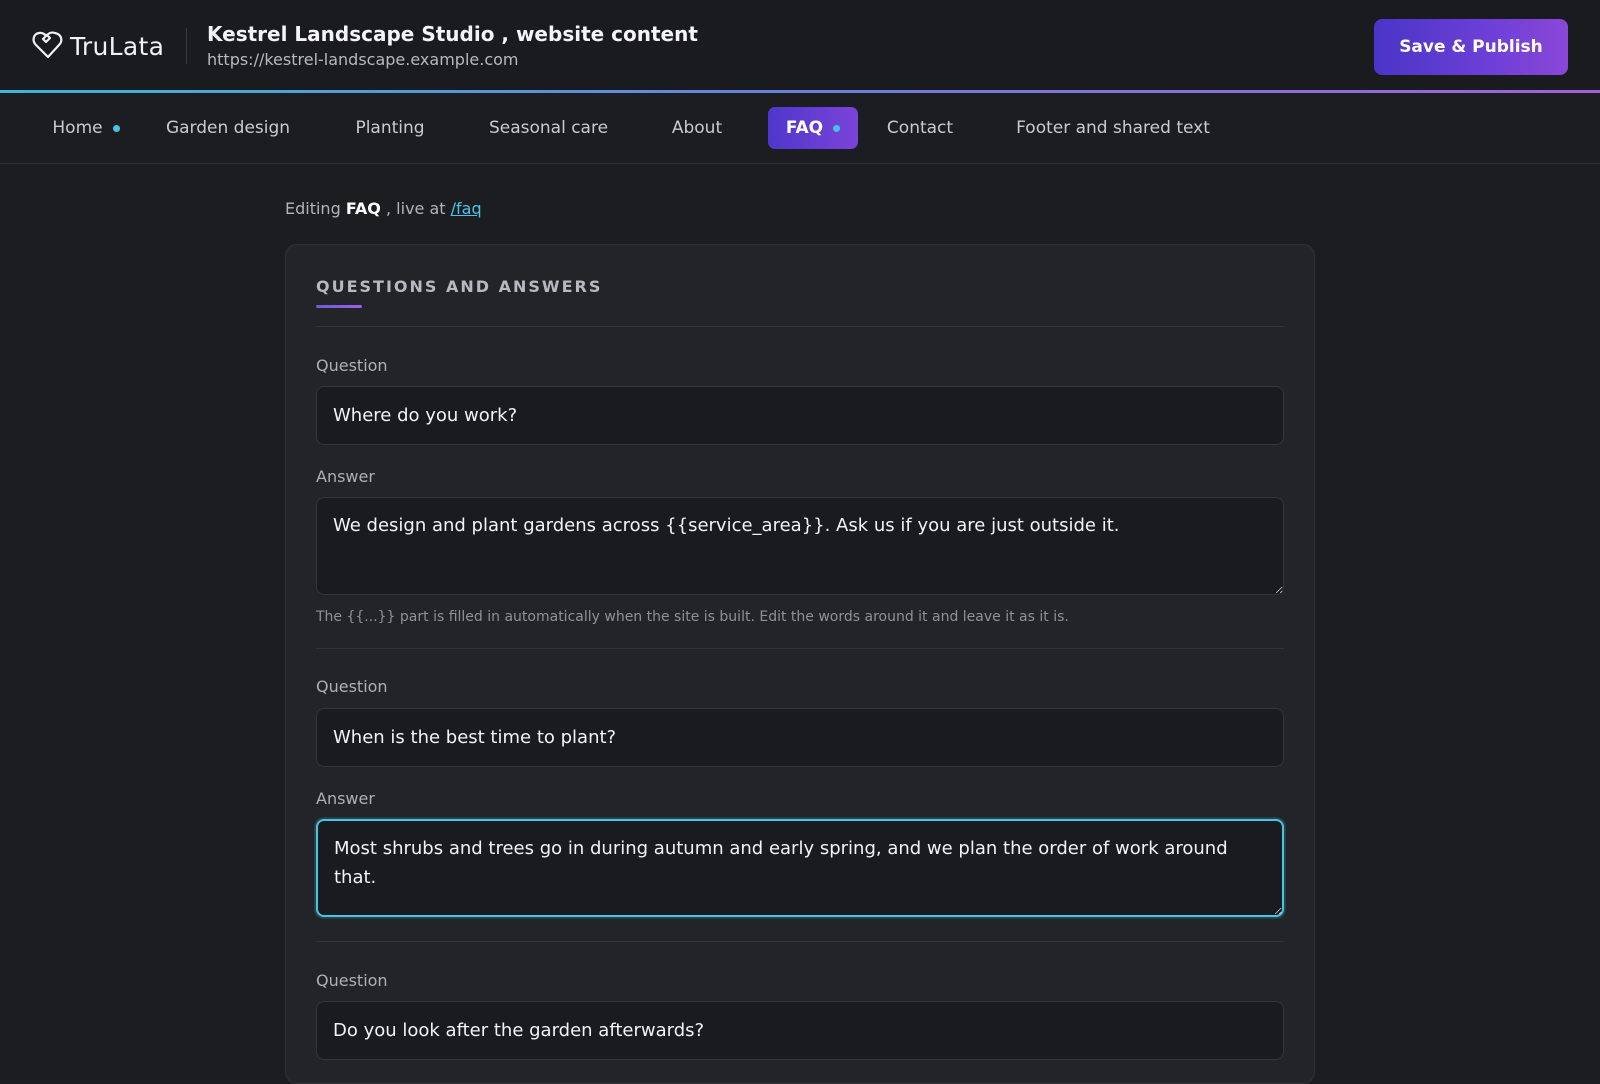 This screenshot has width=1600, height=1084. I want to click on tab-about: About, so click(697, 128).